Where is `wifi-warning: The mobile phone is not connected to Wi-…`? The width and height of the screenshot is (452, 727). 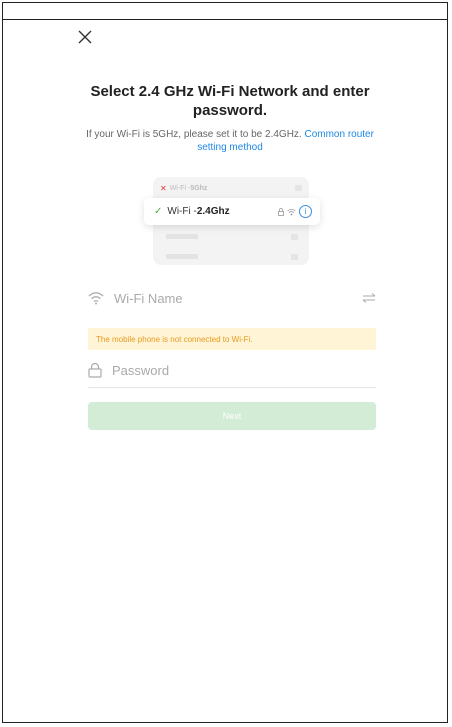
wifi-warning: The mobile phone is not connected to Wi-… is located at coordinates (232, 339).